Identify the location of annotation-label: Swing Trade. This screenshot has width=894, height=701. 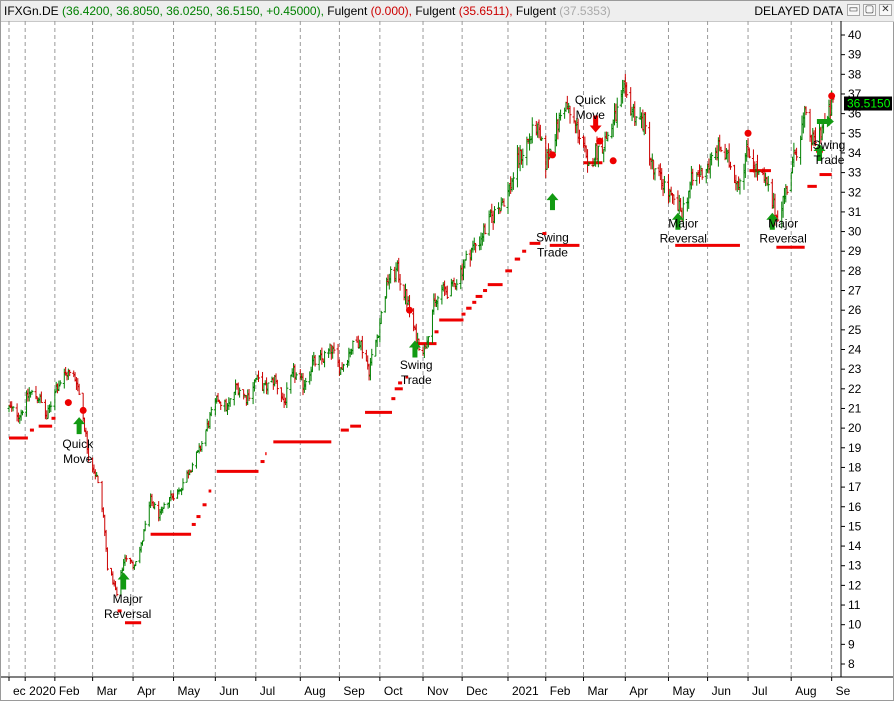
(416, 372).